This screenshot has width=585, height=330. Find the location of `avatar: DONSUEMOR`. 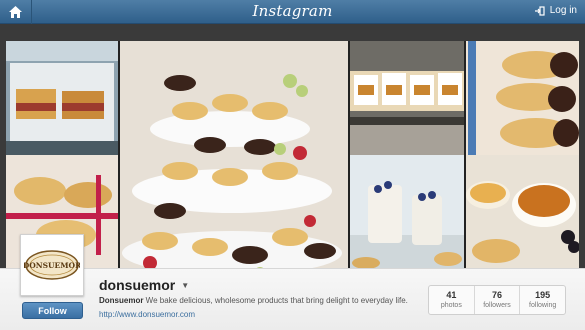

avatar: DONSUEMOR is located at coordinates (52, 265).